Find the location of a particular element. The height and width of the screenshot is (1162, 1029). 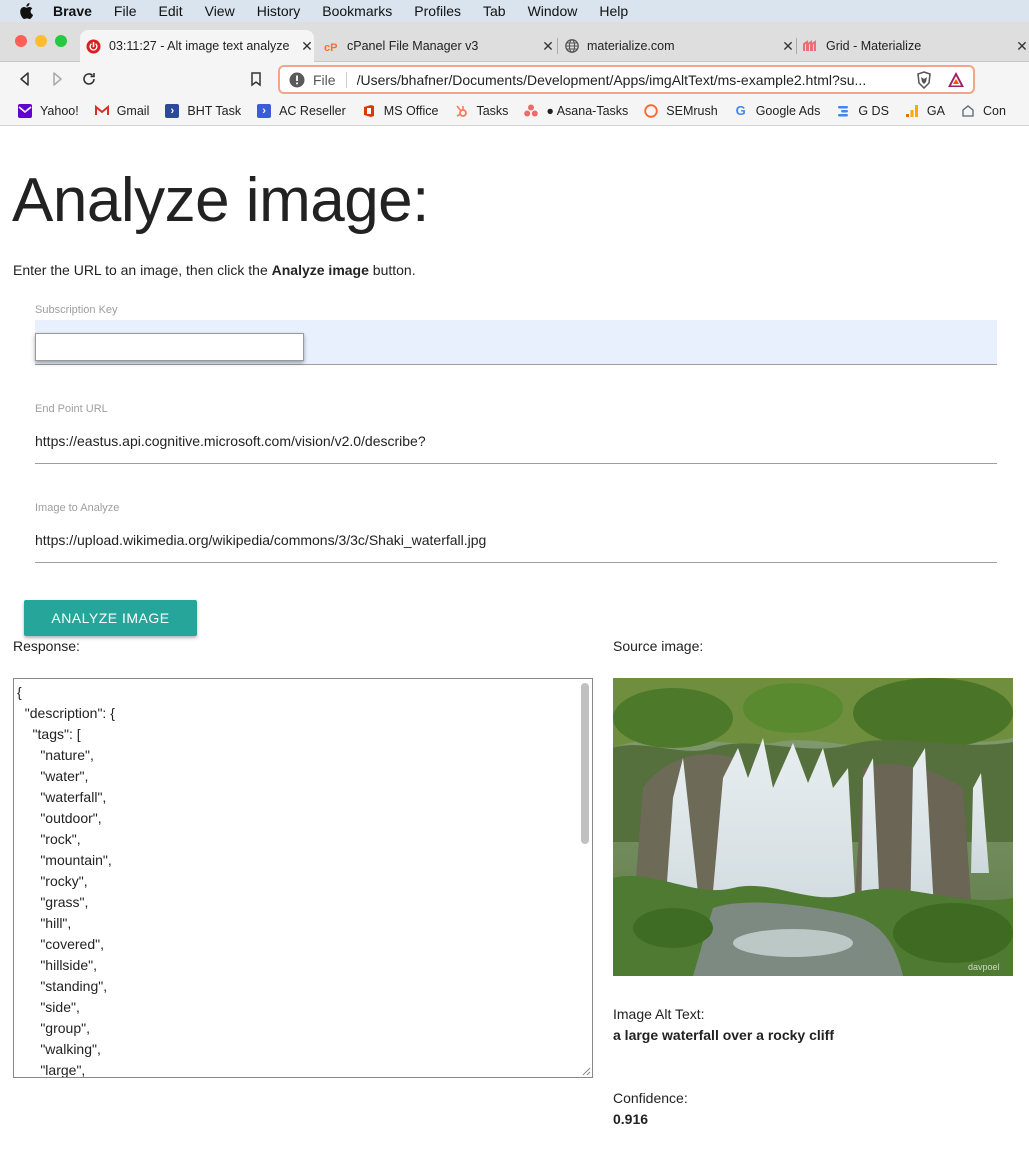

info-icon is located at coordinates (297, 80).